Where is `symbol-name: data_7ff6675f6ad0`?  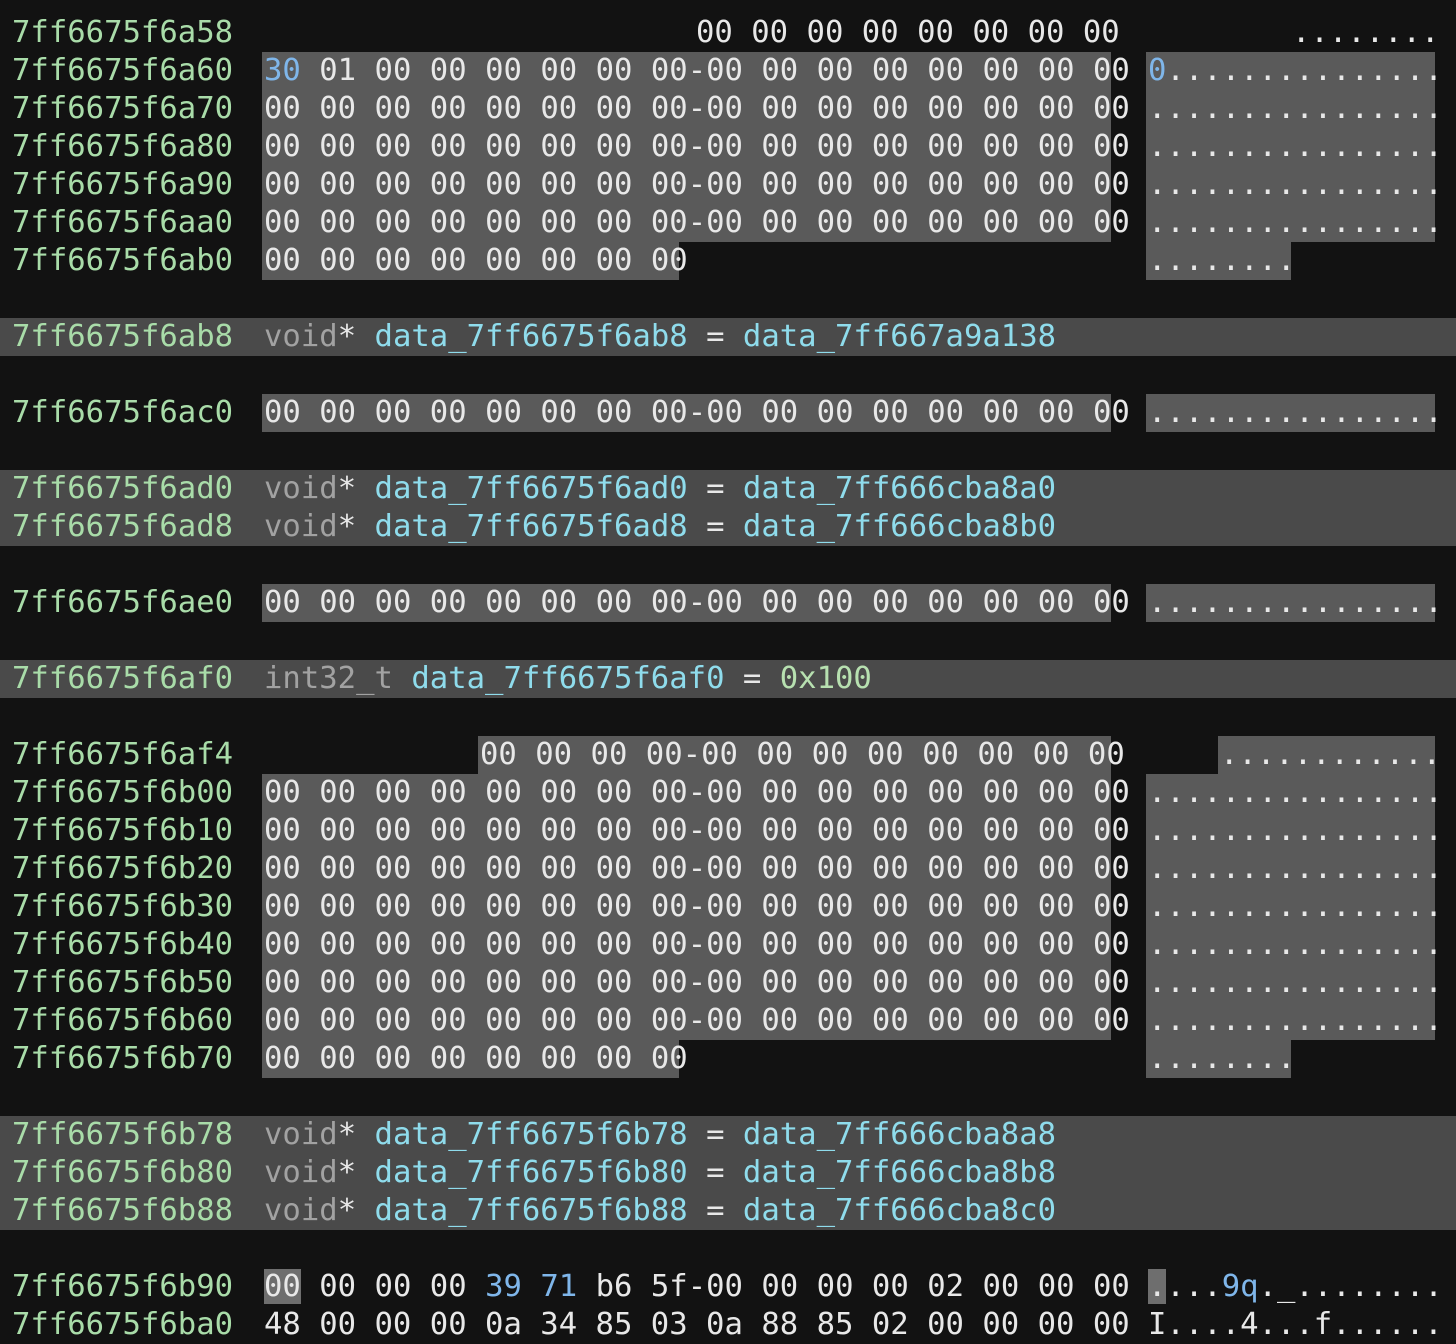 symbol-name: data_7ff6675f6ad0 is located at coordinates (531, 488).